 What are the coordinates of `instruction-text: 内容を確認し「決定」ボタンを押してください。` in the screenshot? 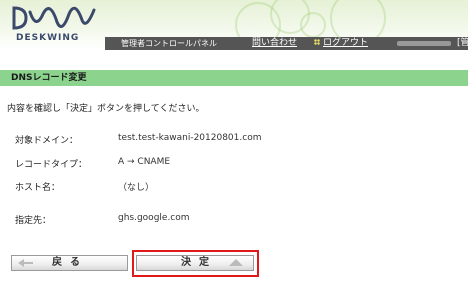 It's located at (106, 109).